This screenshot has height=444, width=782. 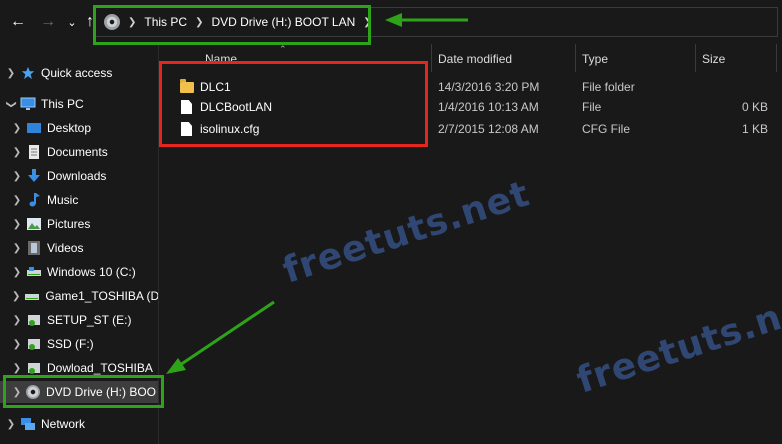 I want to click on arrow-to-dvd-drive-icon, so click(x=220, y=337).